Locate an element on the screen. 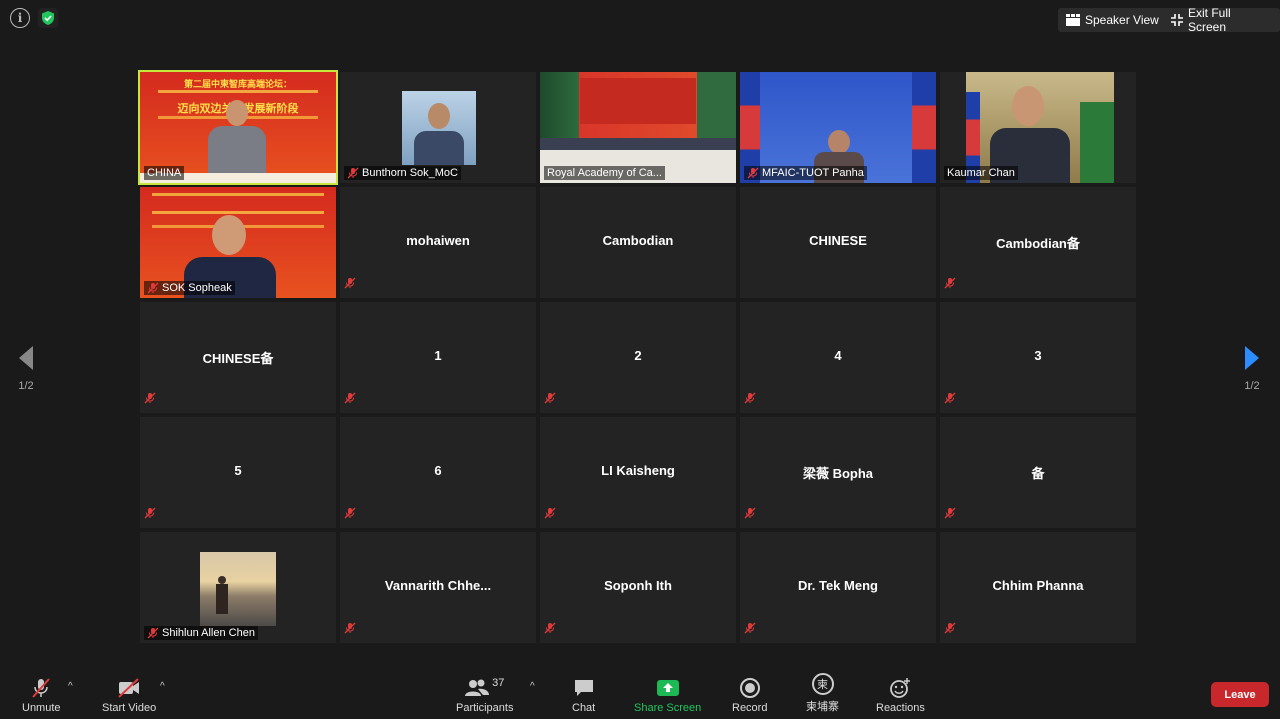  participant-name: 梁薇 Bopha is located at coordinates (838, 473).